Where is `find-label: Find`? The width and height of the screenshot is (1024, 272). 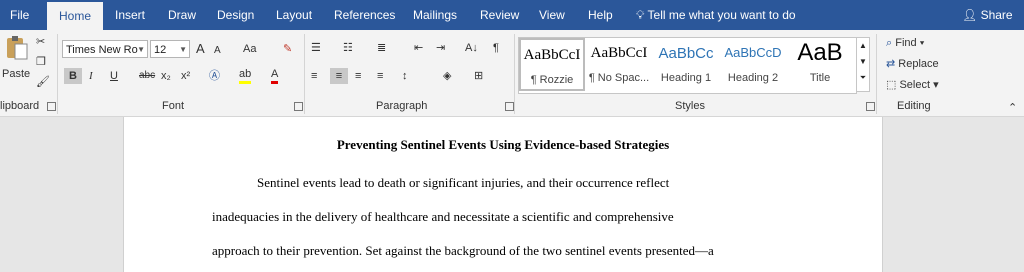
find-label: Find is located at coordinates (906, 43).